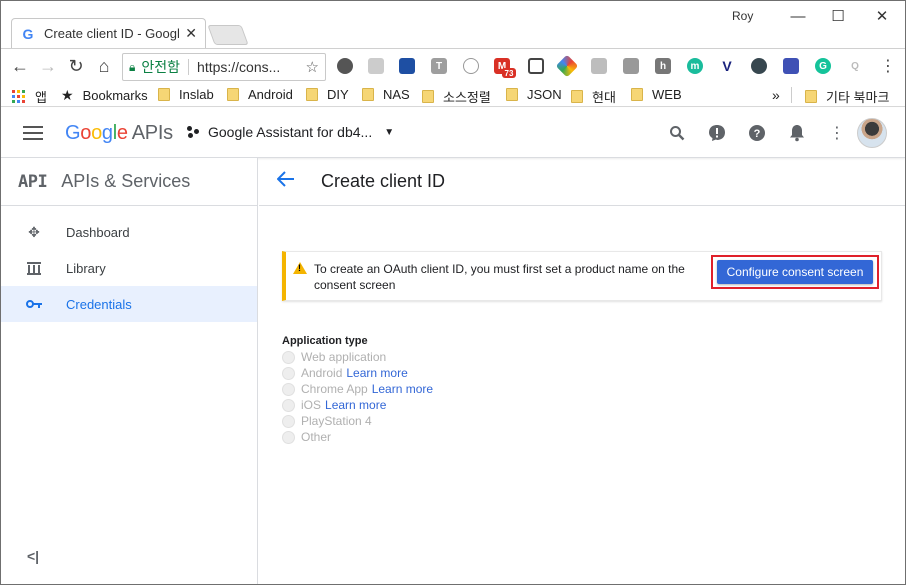 The width and height of the screenshot is (906, 585). I want to click on new-tab-button, so click(228, 35).